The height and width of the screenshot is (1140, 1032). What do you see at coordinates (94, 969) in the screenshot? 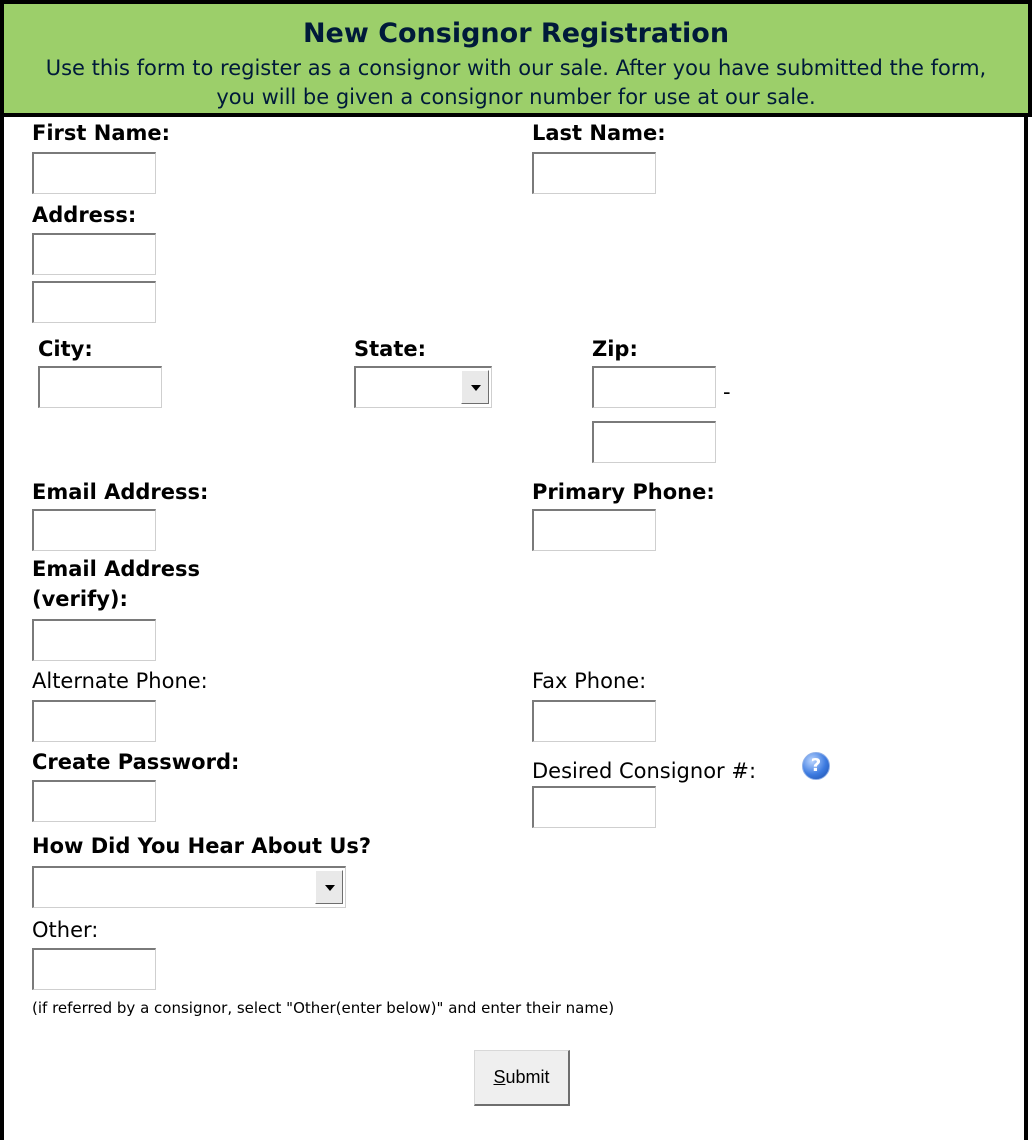
I see `other-input` at bounding box center [94, 969].